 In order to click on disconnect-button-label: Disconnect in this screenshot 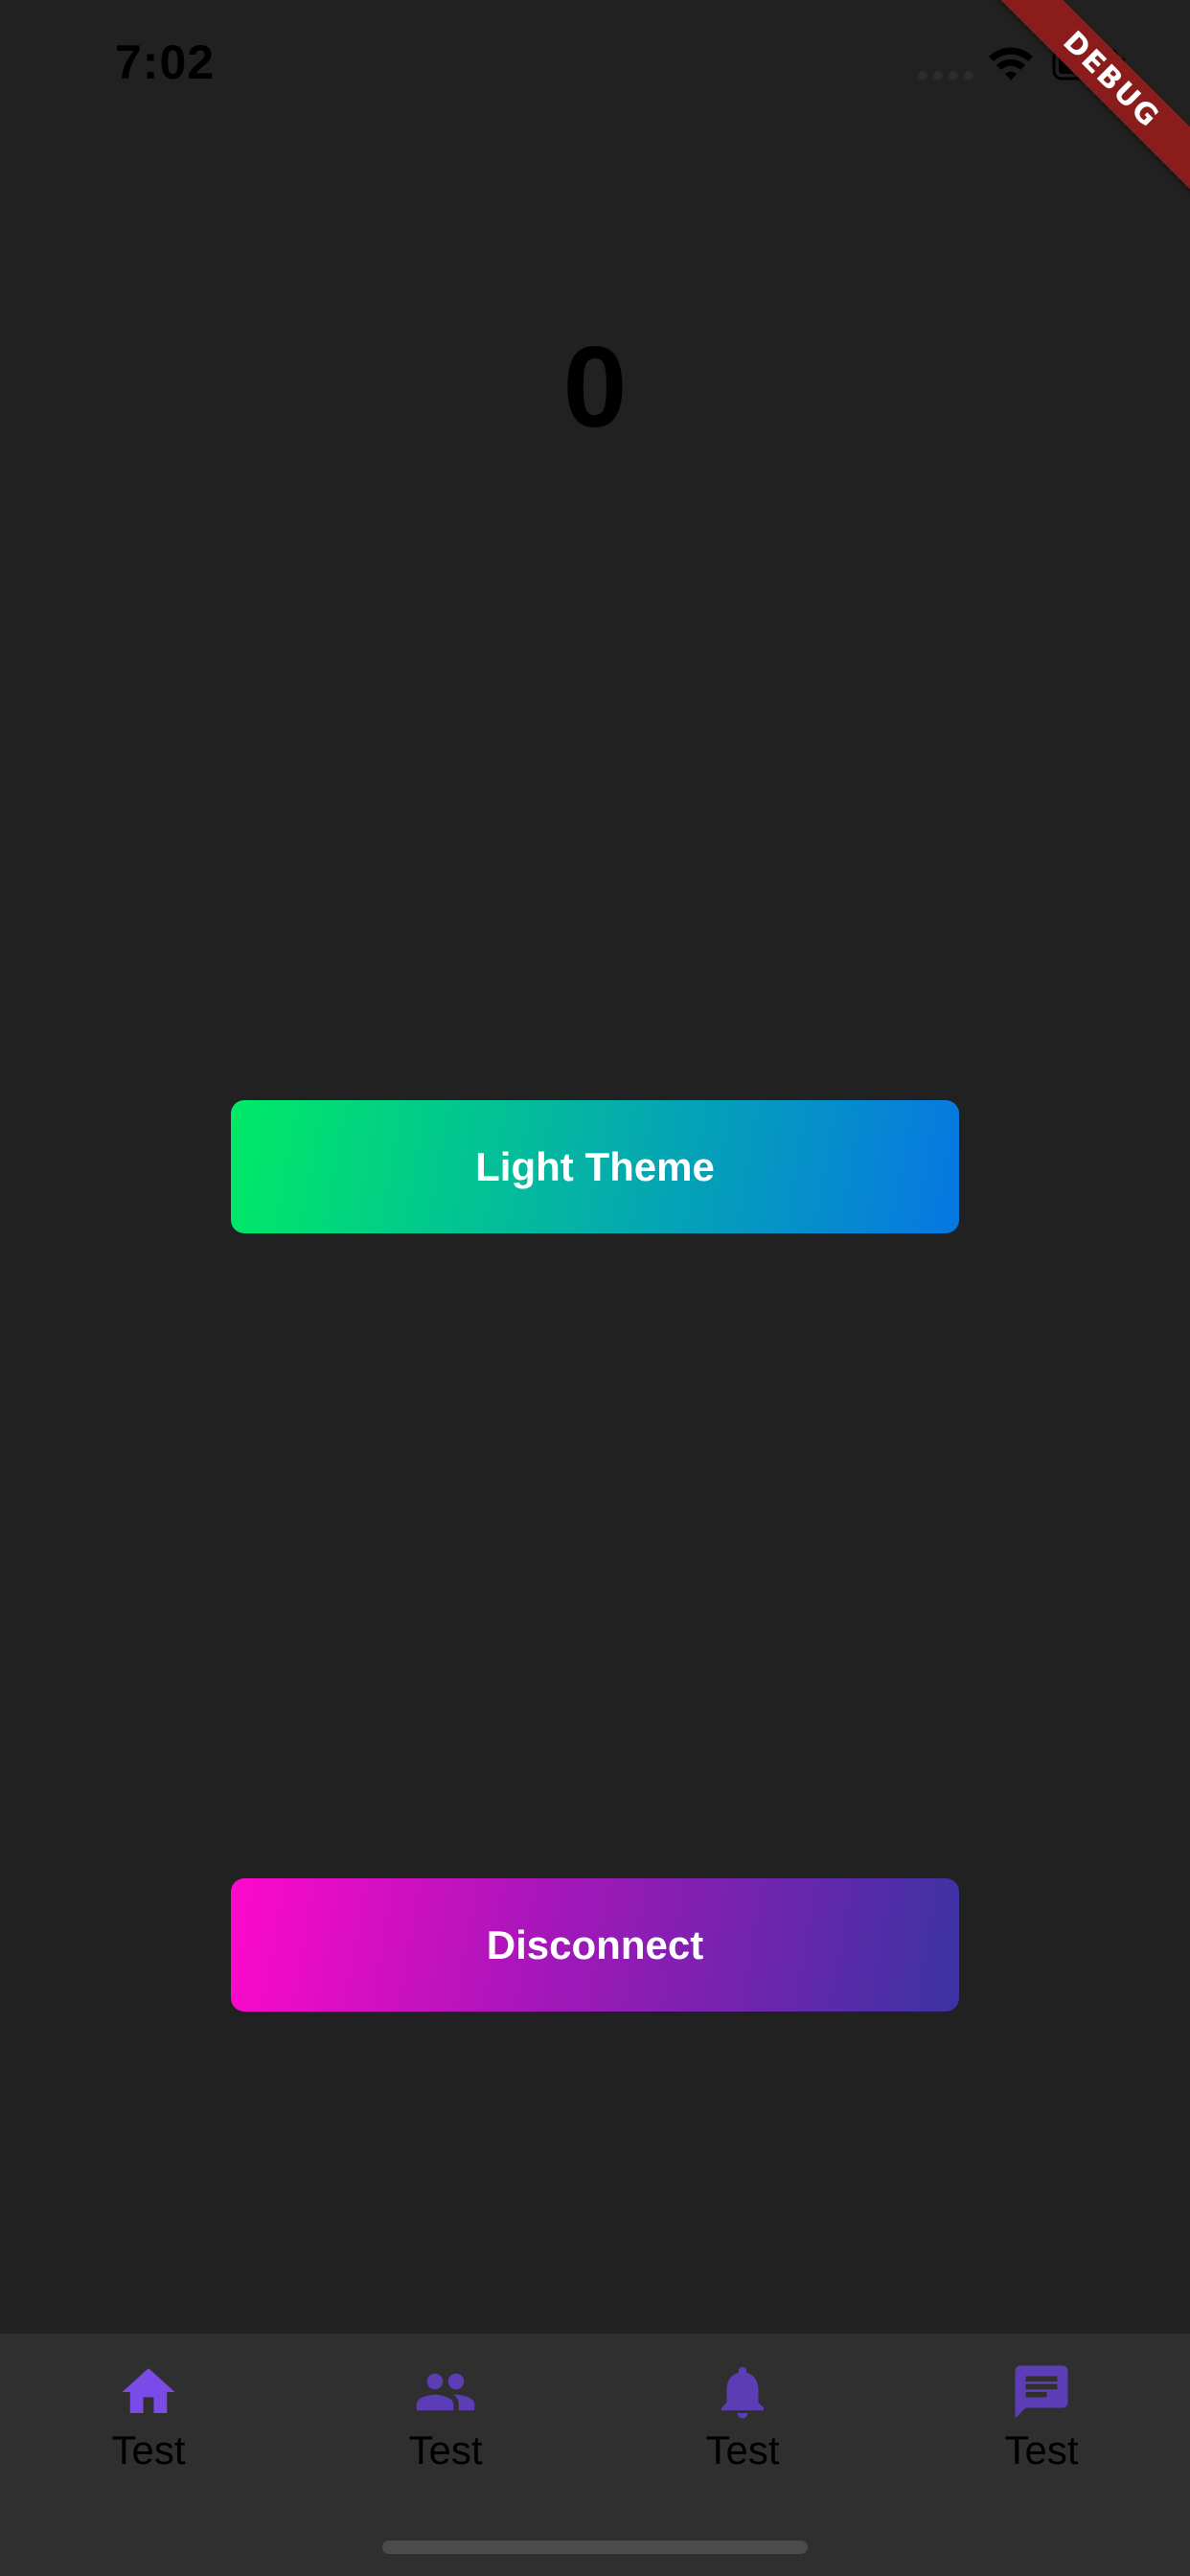, I will do `click(595, 1944)`.